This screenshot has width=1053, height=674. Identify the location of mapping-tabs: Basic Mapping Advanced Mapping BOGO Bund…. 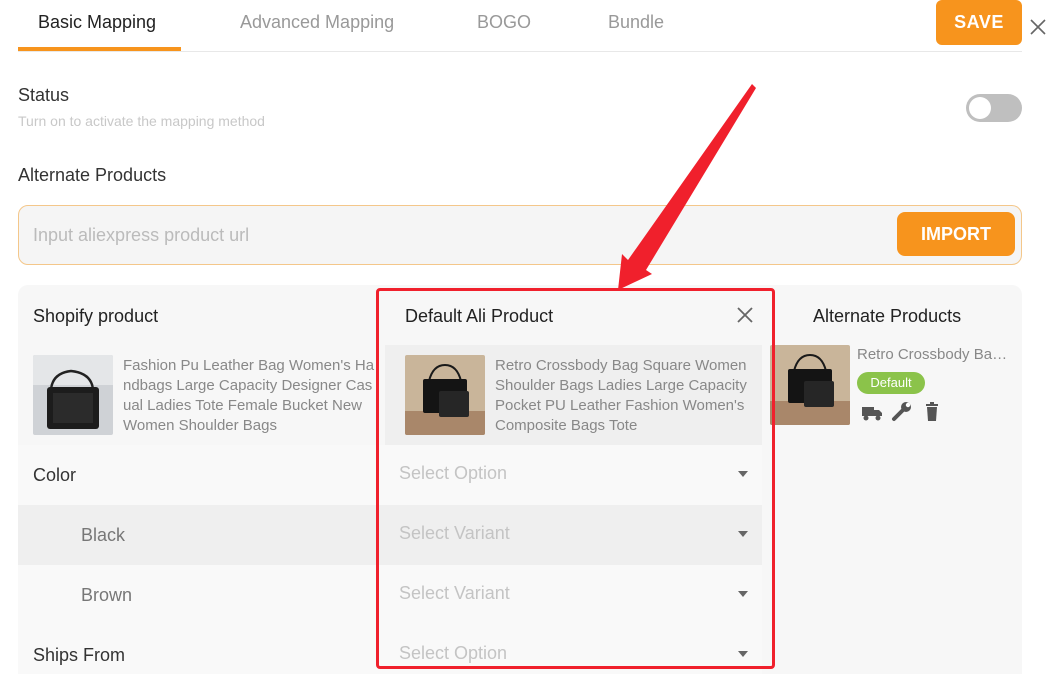
(520, 26).